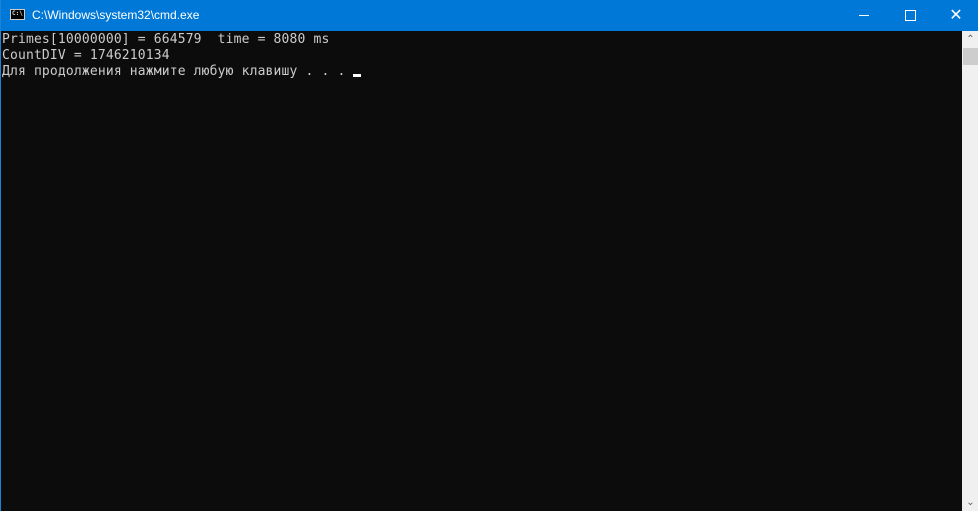 Image resolution: width=978 pixels, height=511 pixels. I want to click on maximize-button, so click(910, 15).